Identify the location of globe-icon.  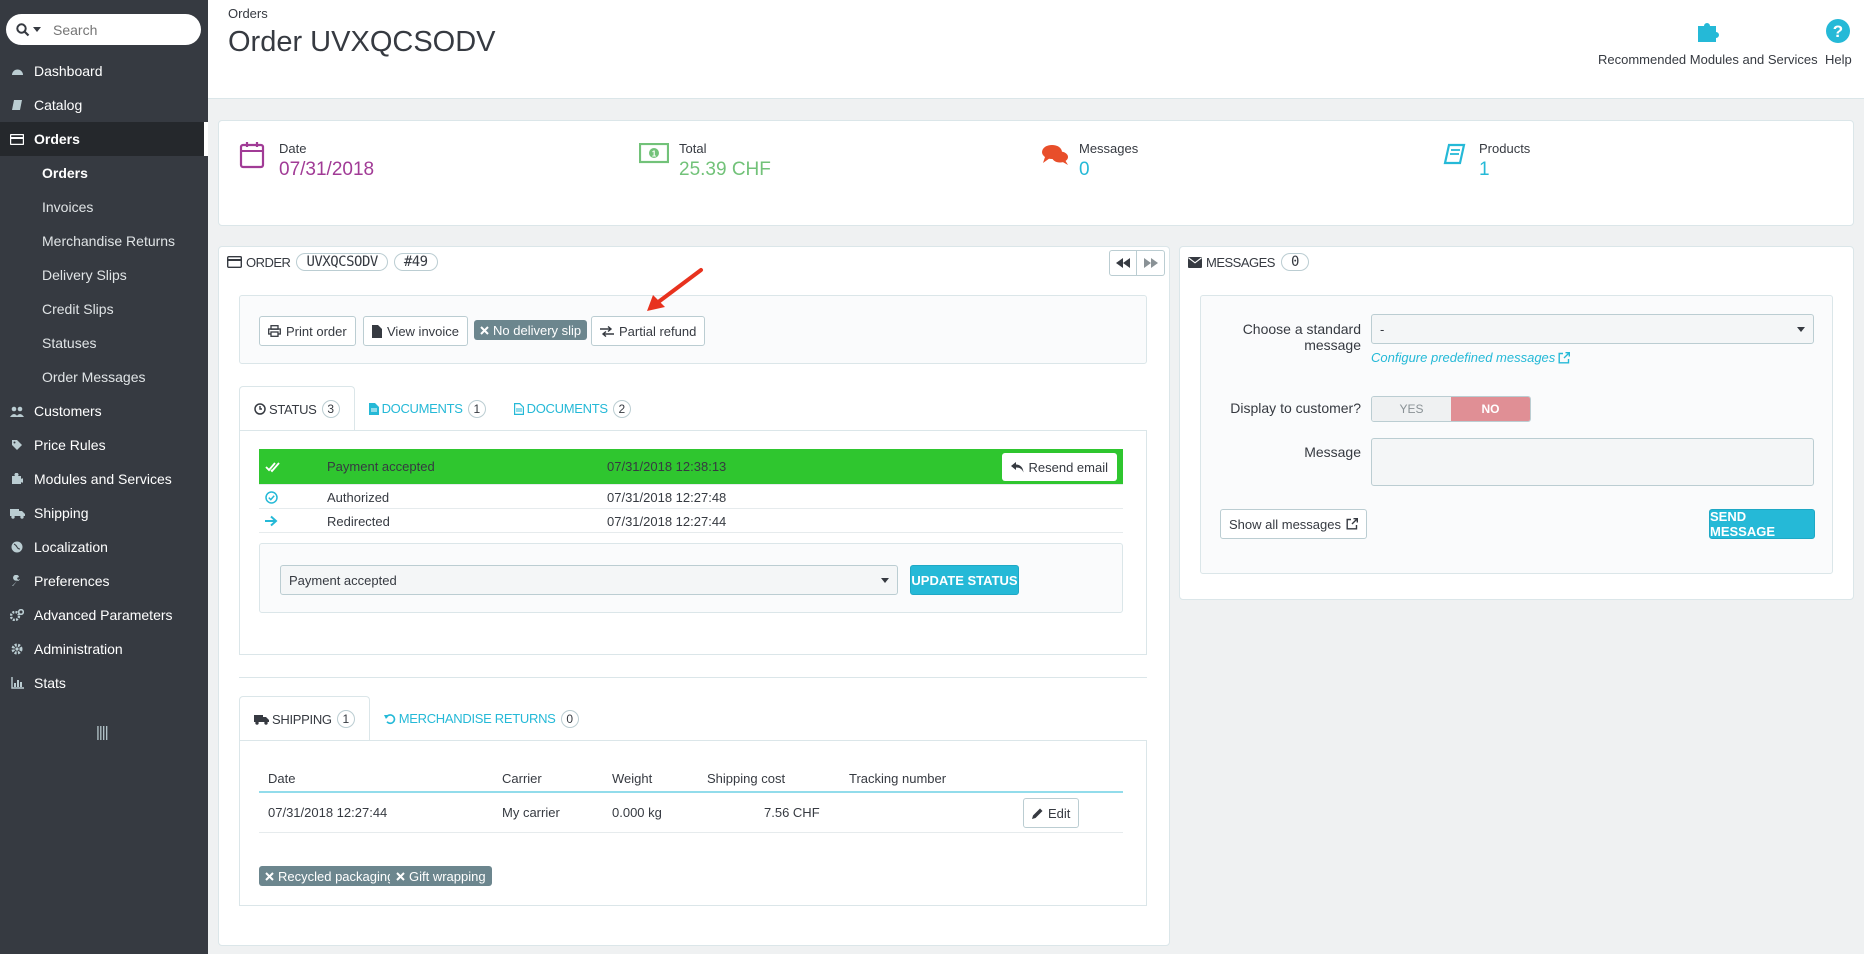
(17, 547).